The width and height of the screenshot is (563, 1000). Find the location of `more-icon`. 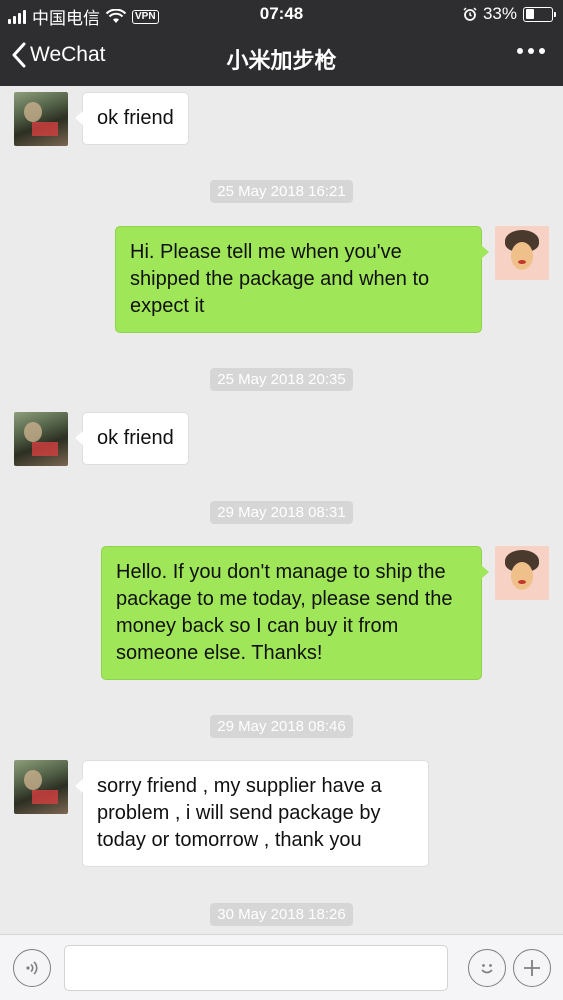

more-icon is located at coordinates (520, 51).